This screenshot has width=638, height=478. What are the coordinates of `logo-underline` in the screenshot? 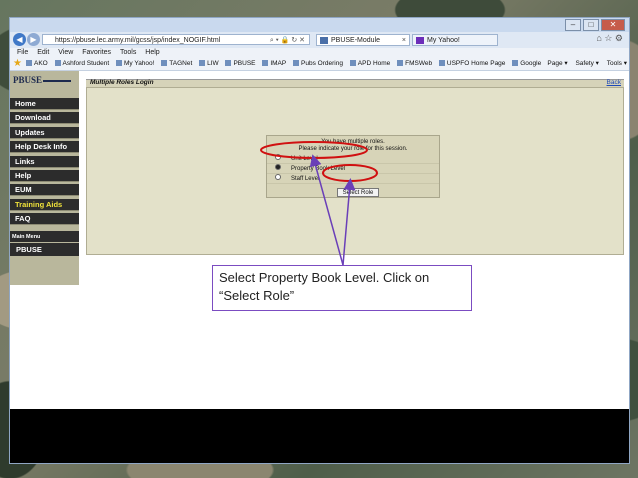 It's located at (57, 81).